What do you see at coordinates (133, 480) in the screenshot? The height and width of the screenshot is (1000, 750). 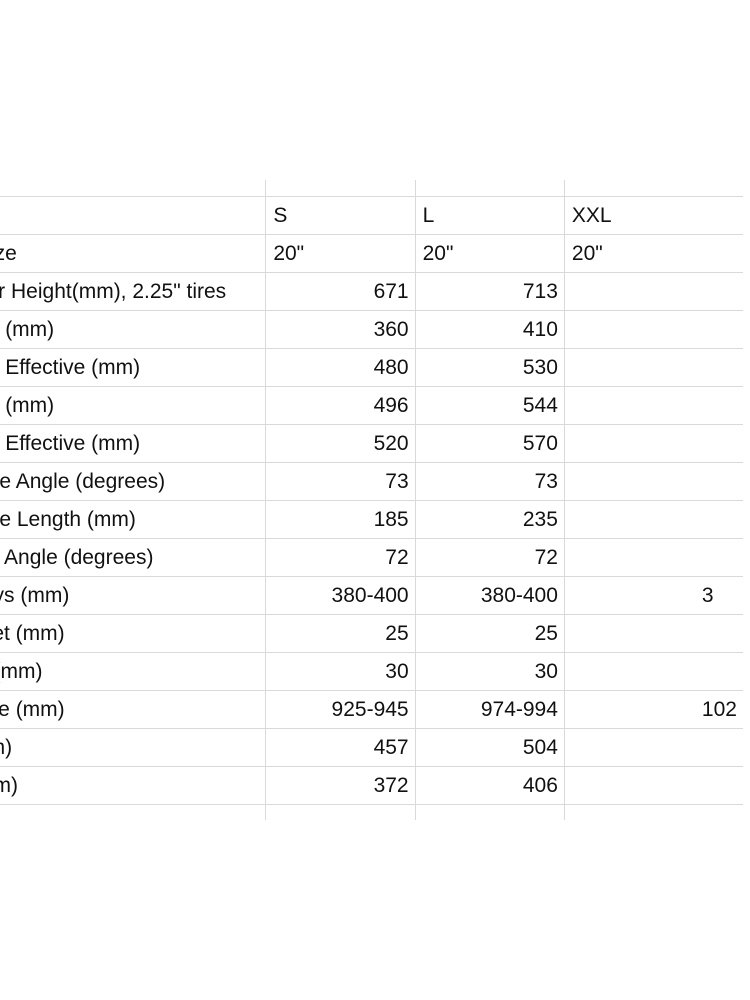 I see `row-label: ube Angle (degrees)` at bounding box center [133, 480].